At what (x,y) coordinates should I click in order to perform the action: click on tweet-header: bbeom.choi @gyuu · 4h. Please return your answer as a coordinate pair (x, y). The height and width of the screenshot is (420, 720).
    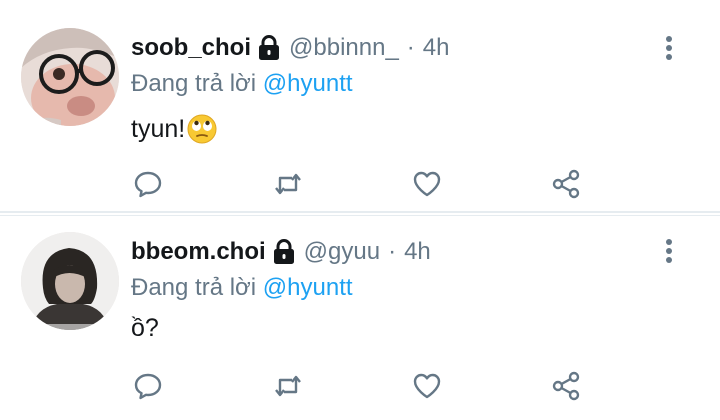
    Looking at the image, I should click on (281, 252).